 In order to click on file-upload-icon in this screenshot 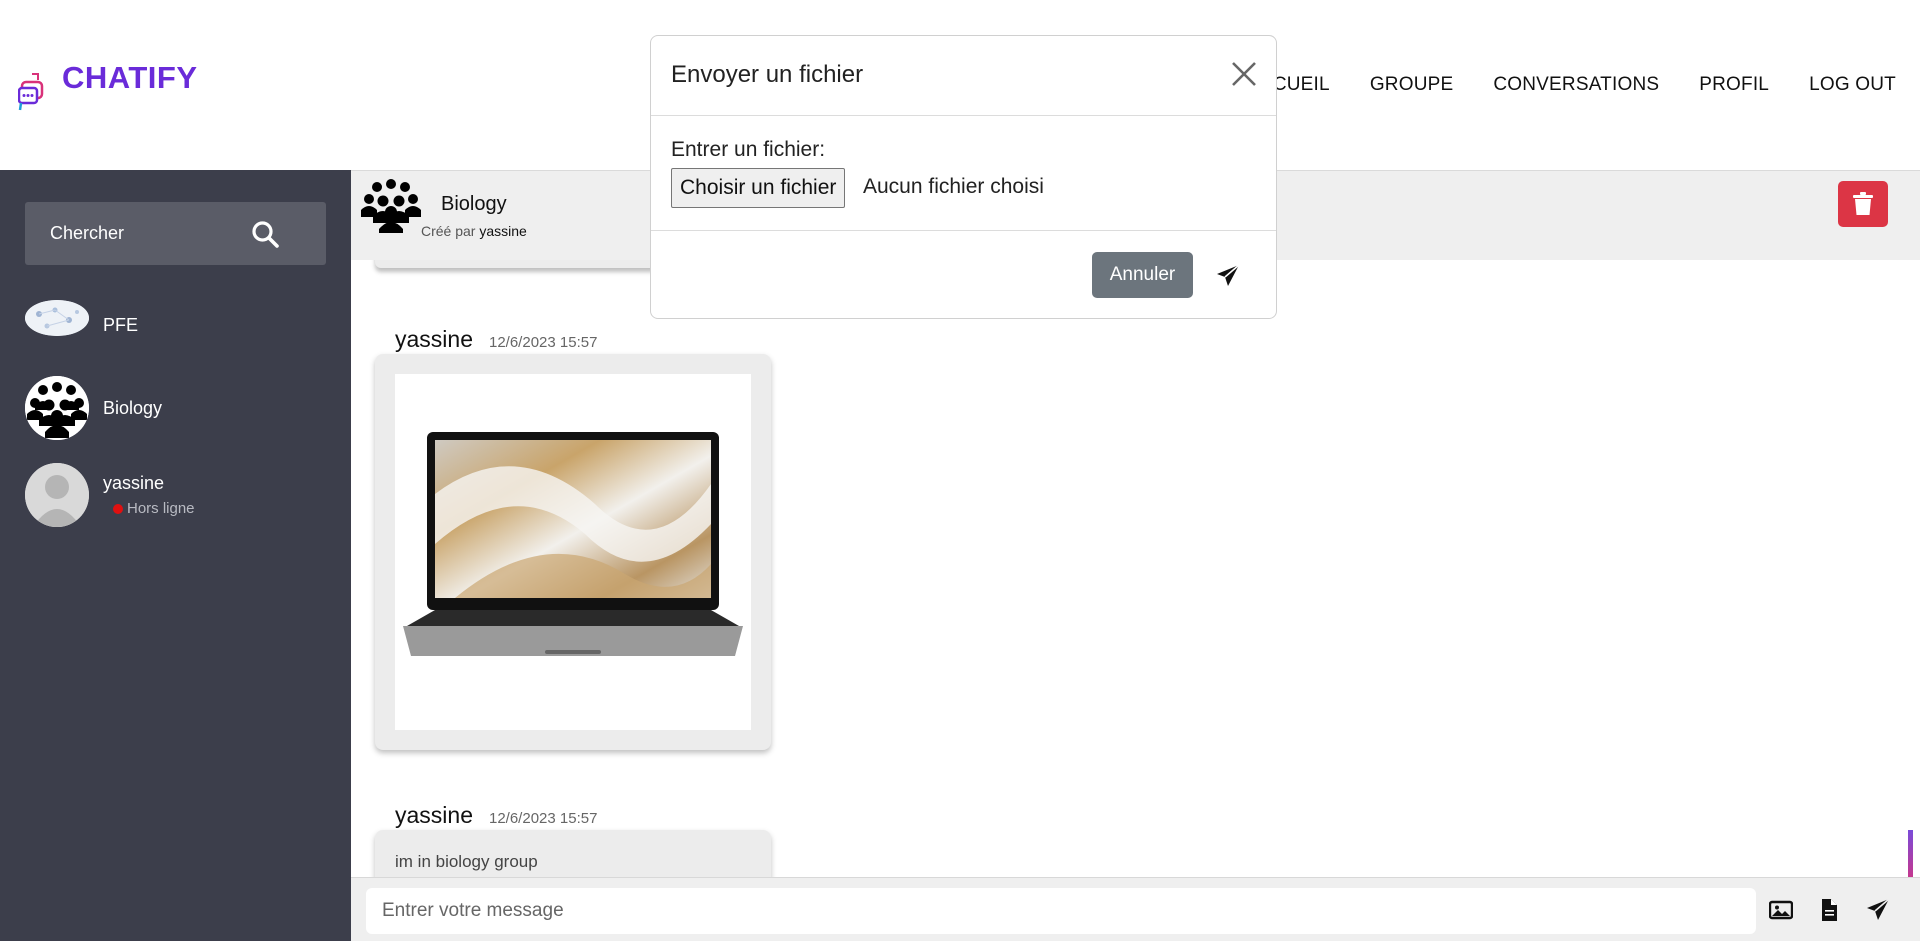, I will do `click(1829, 910)`.